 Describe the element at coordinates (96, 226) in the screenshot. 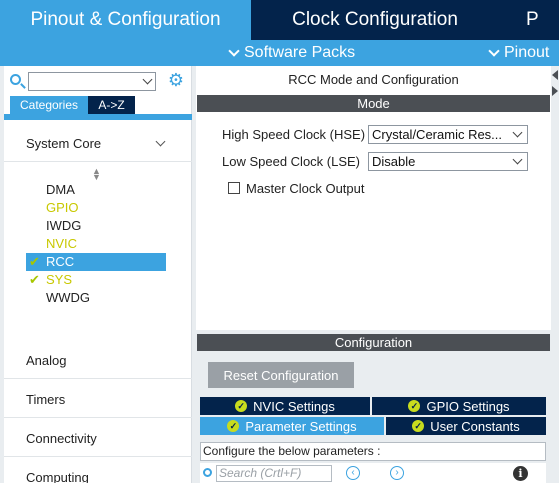

I see `peripheral-iwdg: IWDG` at that location.